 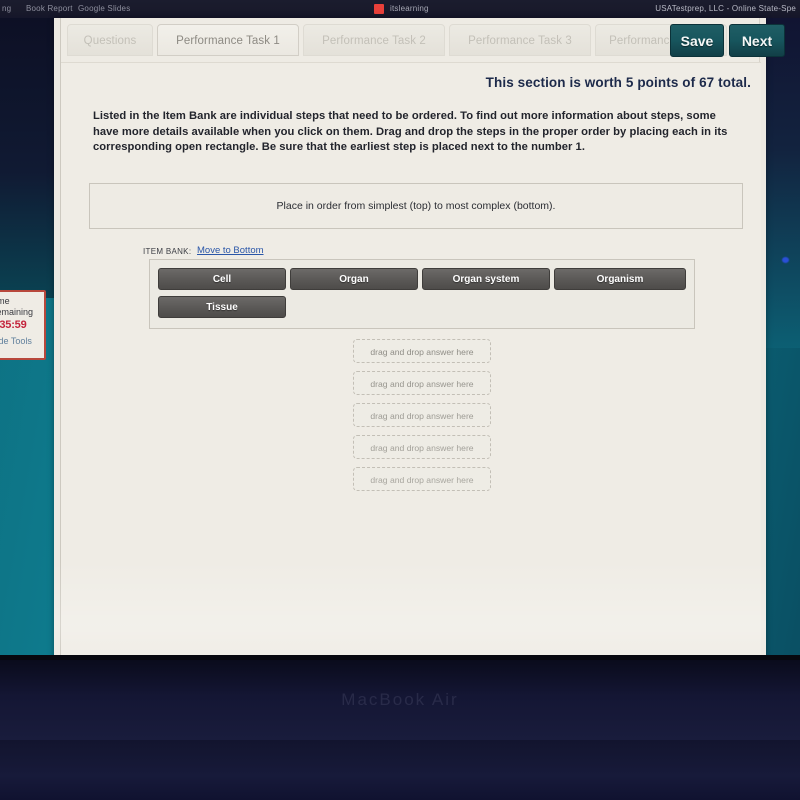 What do you see at coordinates (520, 40) in the screenshot?
I see `tab-performance-task-3: Performance Task 3` at bounding box center [520, 40].